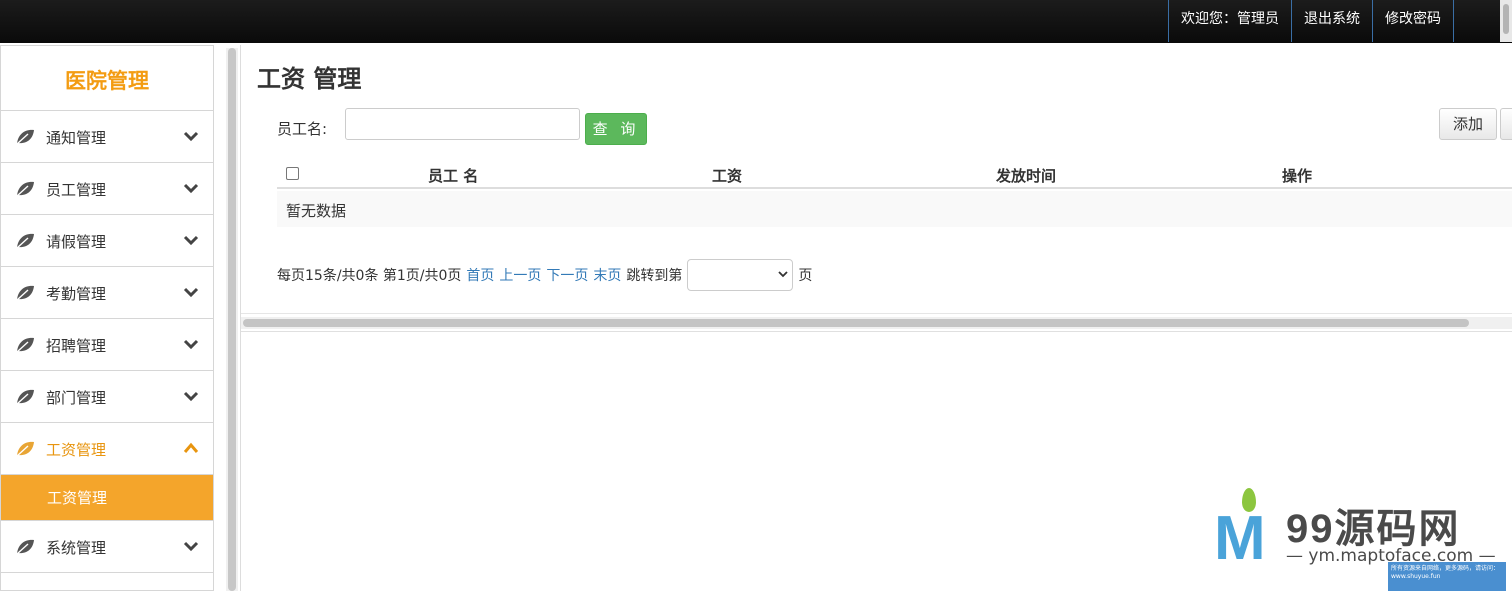  What do you see at coordinates (76, 548) in the screenshot?
I see `sidebar-item-label: 系统管理` at bounding box center [76, 548].